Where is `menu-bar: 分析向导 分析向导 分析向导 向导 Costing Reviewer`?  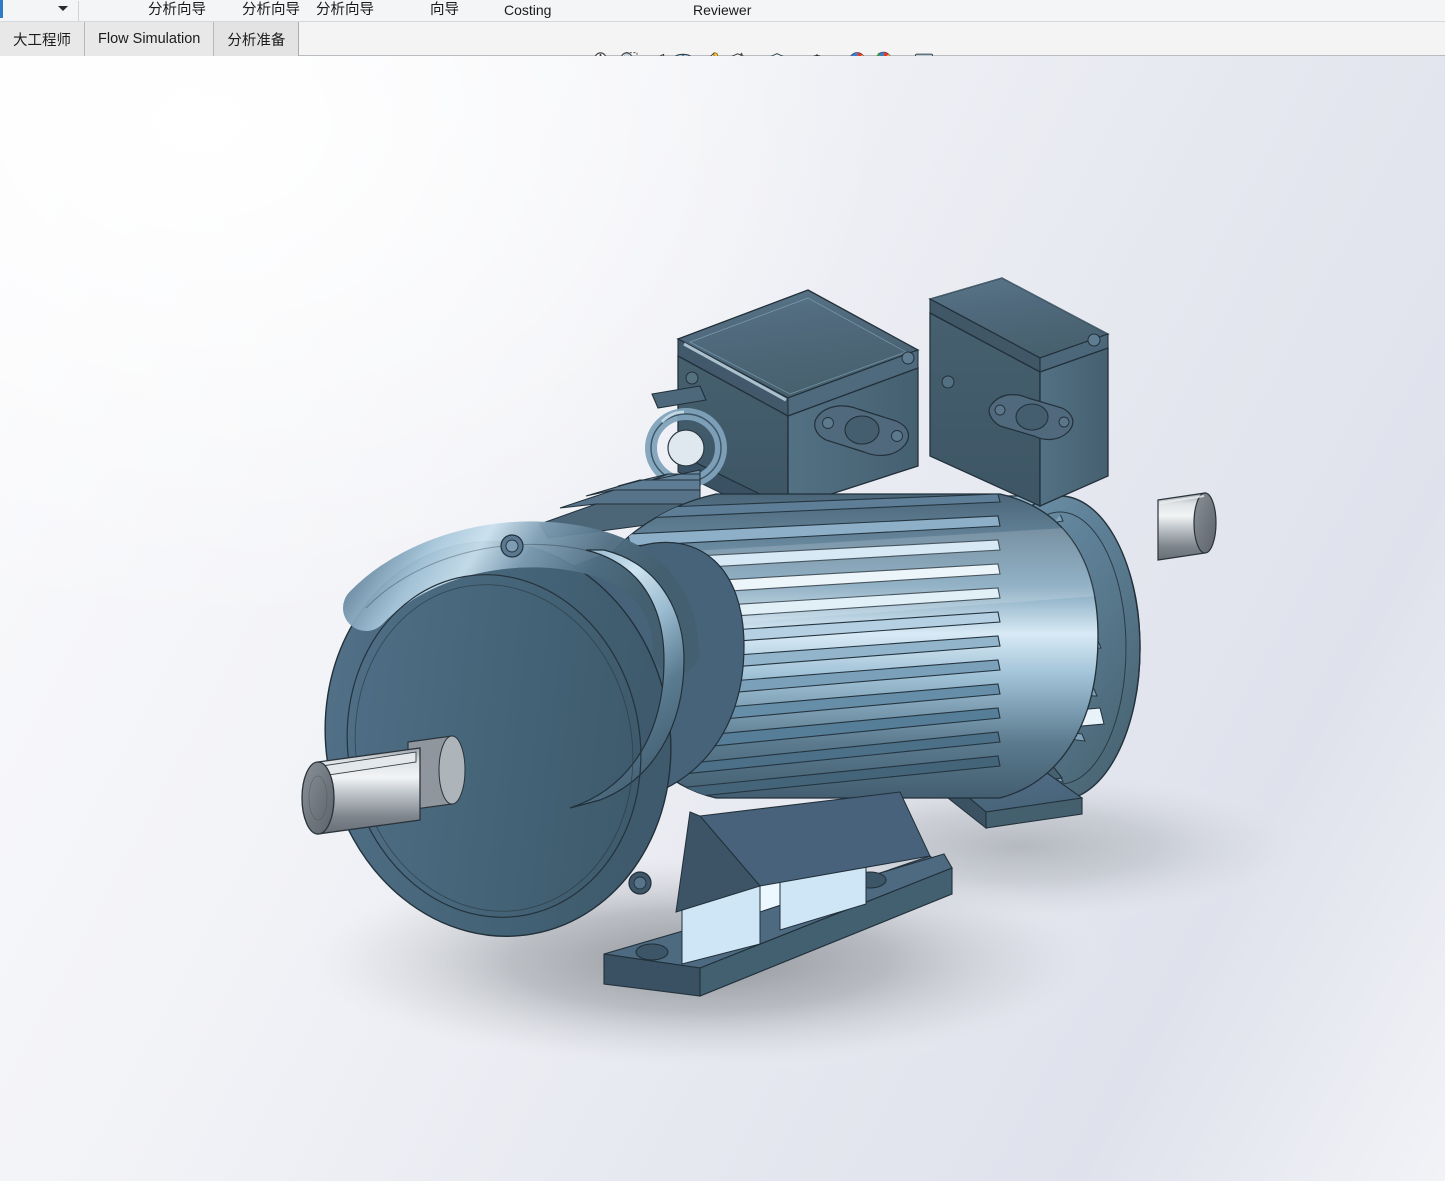 menu-bar: 分析向导 分析向导 分析向导 向导 Costing Reviewer is located at coordinates (722, 11).